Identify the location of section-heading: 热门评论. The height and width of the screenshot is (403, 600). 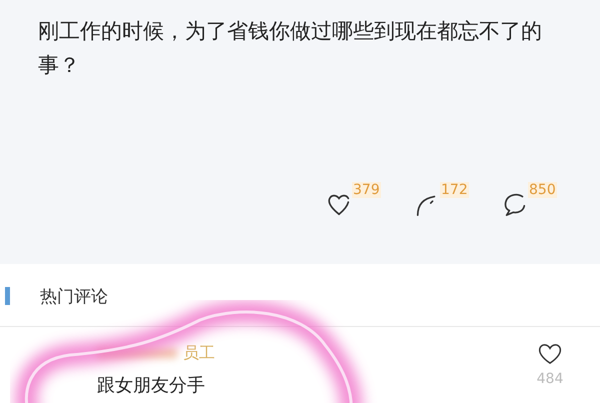
(74, 297).